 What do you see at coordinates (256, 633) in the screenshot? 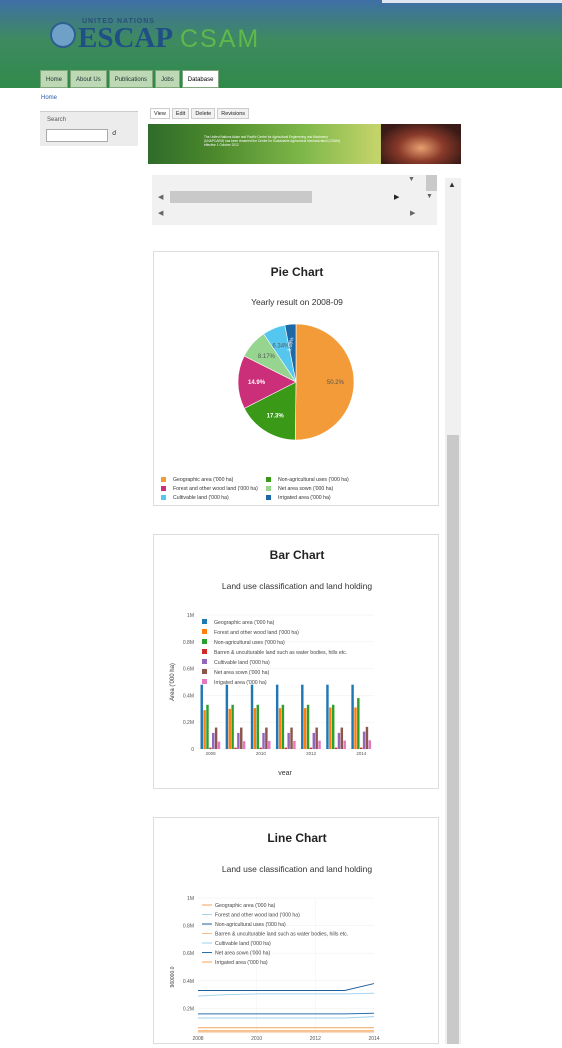
I see `bar-legend-item: Forest and other wood land ('000 ha)` at bounding box center [256, 633].